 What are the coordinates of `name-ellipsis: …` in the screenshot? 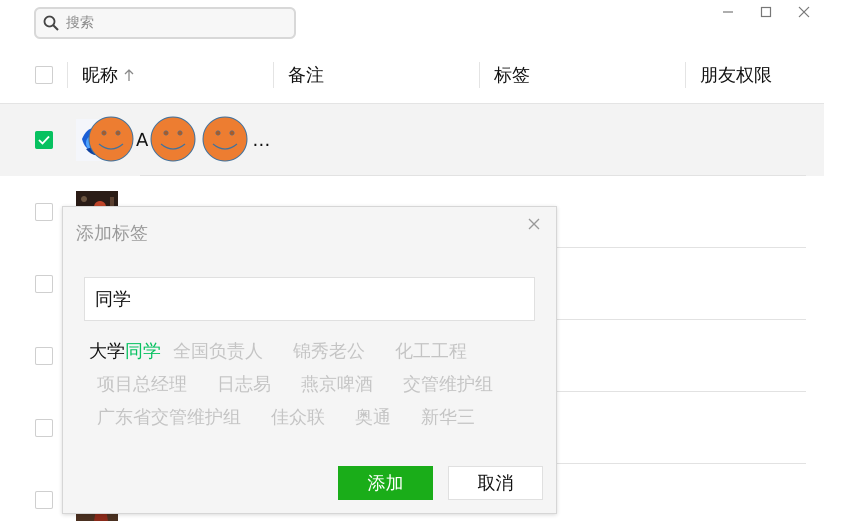 It's located at (261, 140).